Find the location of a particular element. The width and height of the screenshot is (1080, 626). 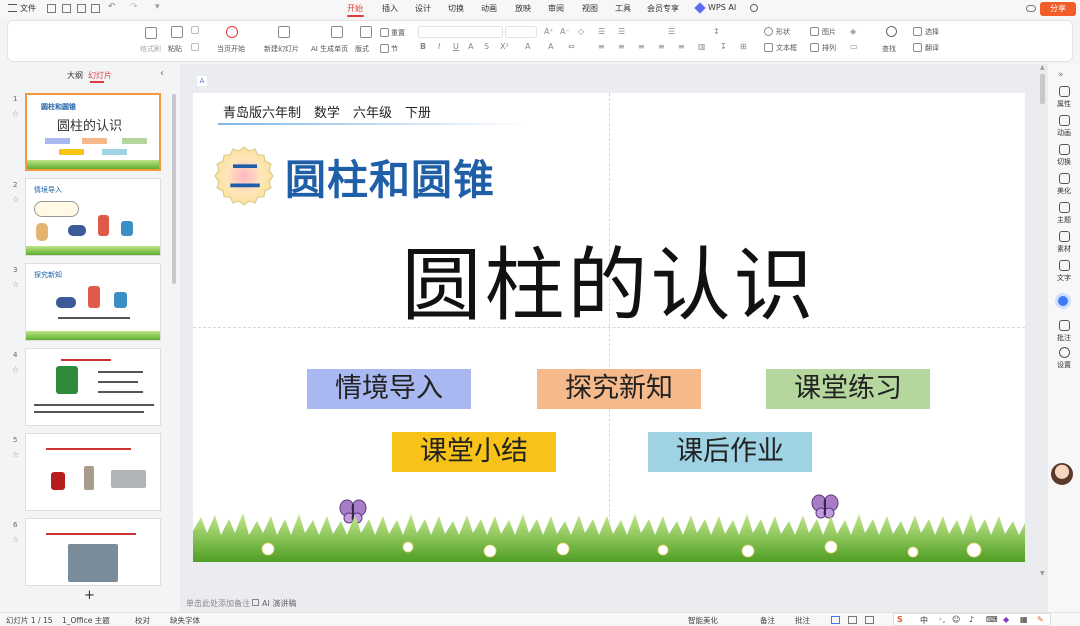

notes-button: 备注 is located at coordinates (767, 620).